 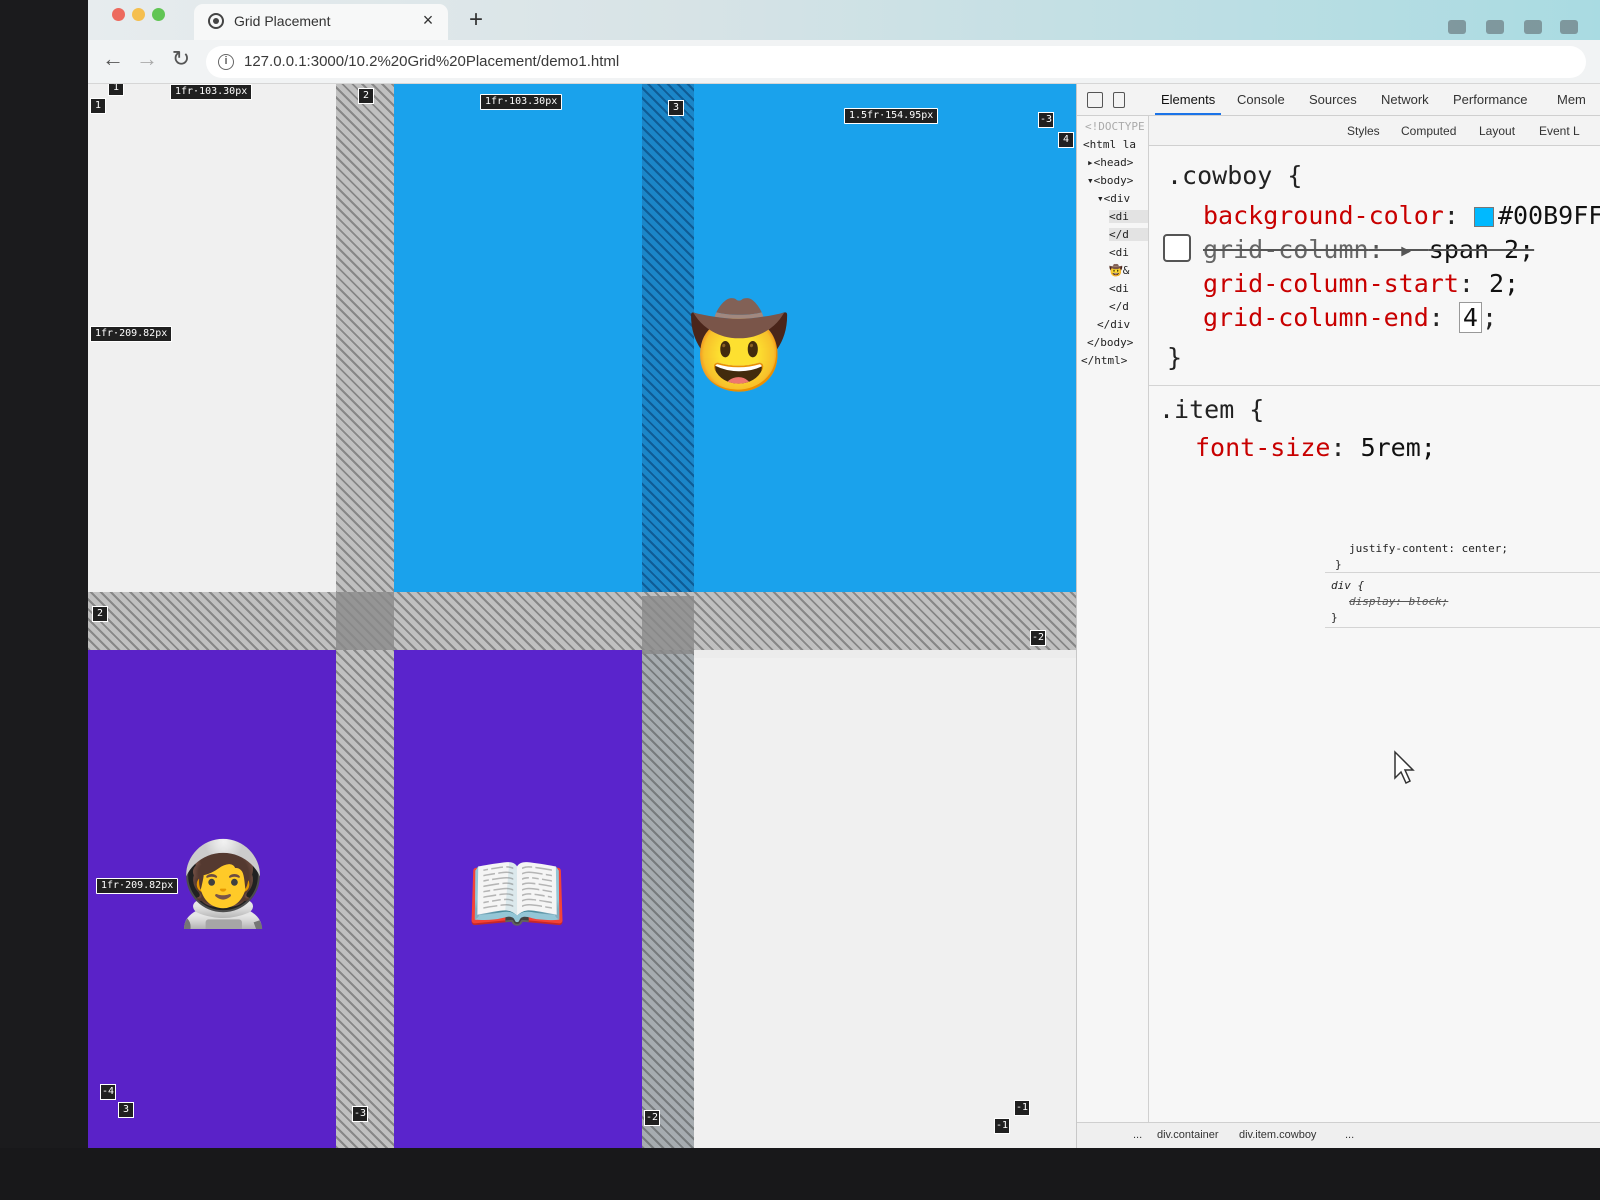 I want to click on dom-node: </div, so click(x=1113, y=324).